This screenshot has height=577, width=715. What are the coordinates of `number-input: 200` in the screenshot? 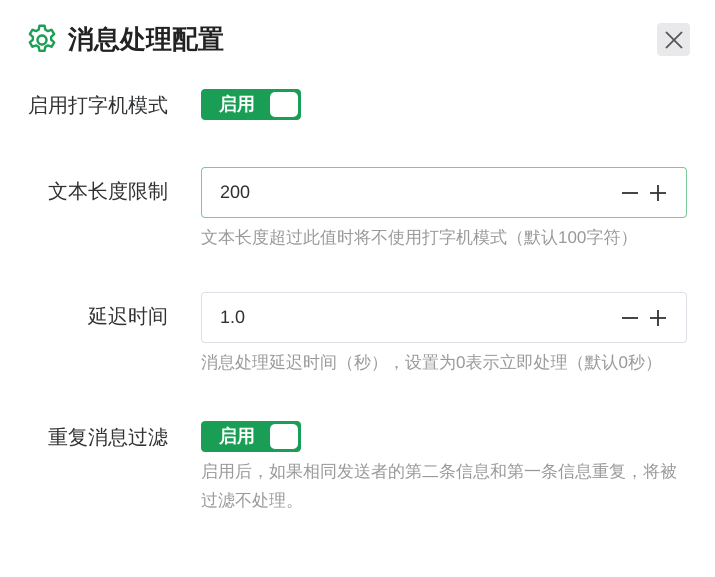 It's located at (444, 192).